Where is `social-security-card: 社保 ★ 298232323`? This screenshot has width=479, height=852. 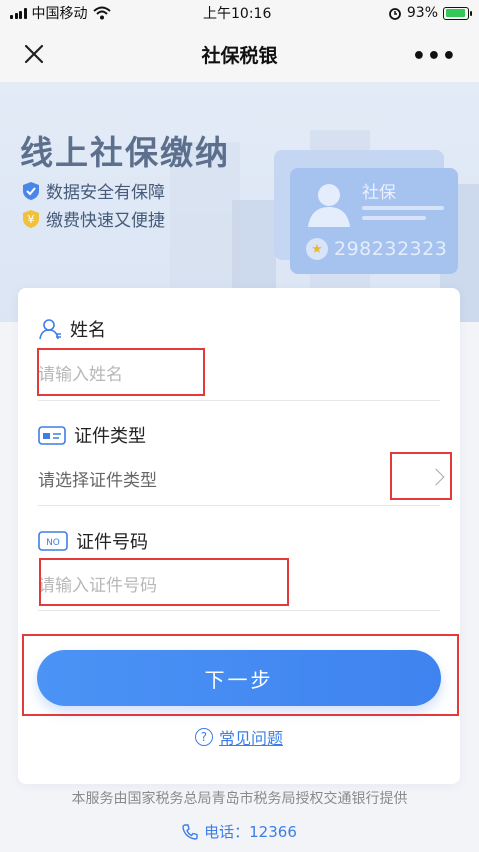
social-security-card: 社保 ★ 298232323 is located at coordinates (374, 221).